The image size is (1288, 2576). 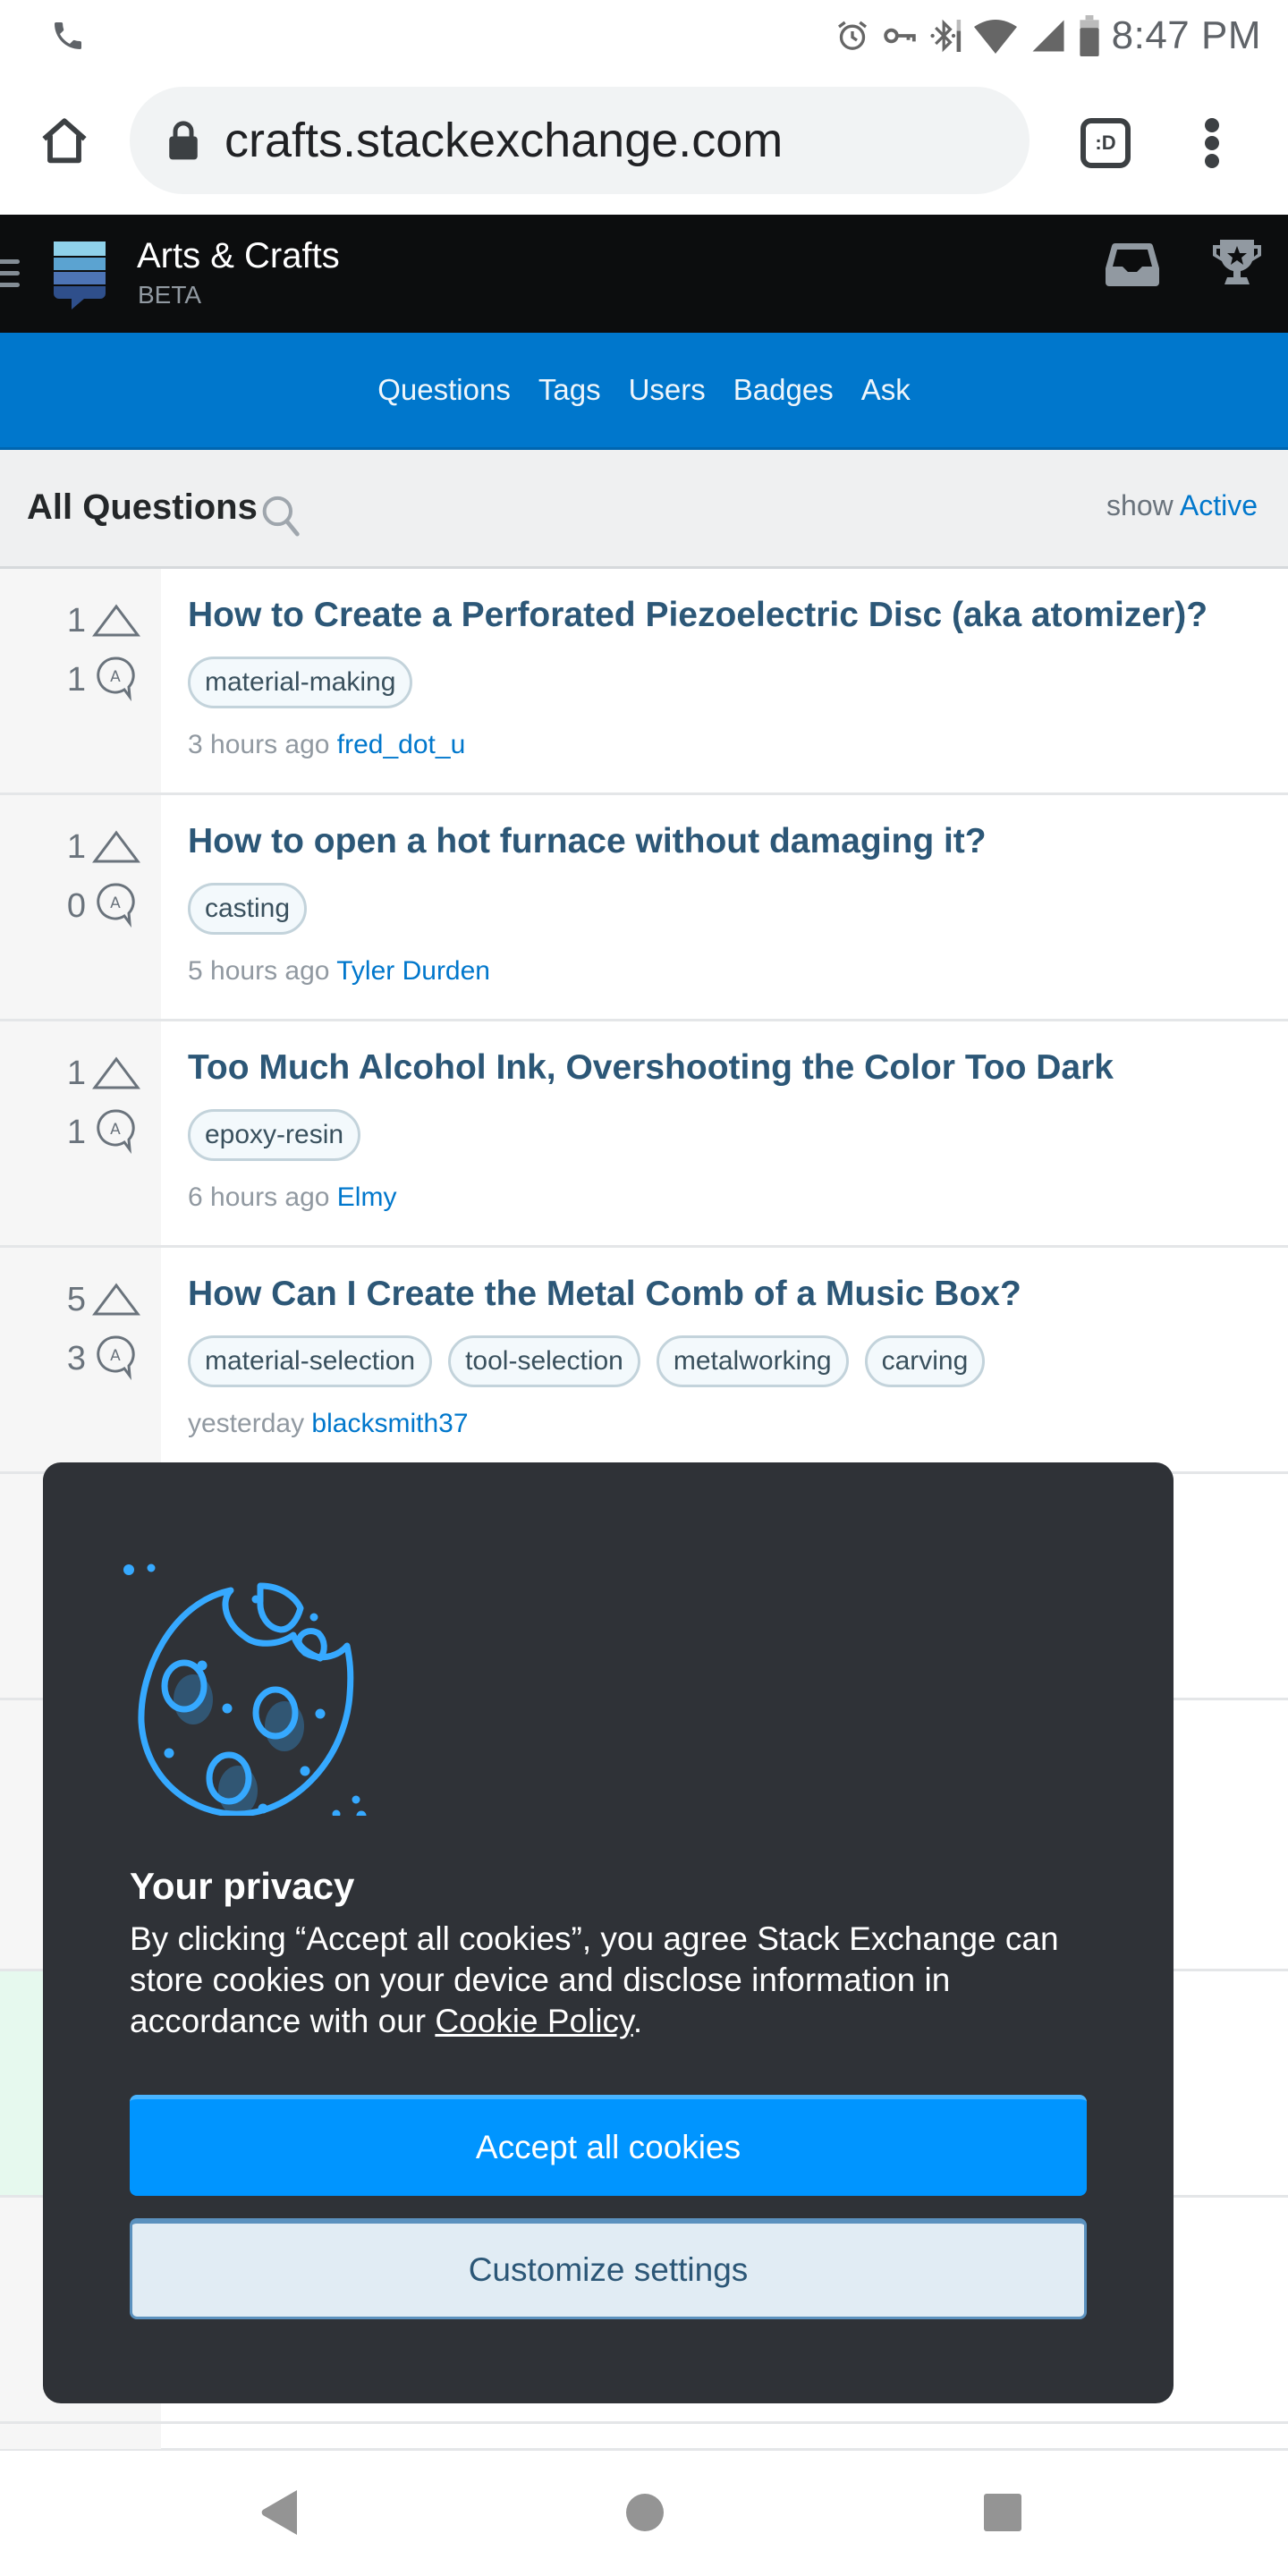 I want to click on site-logo, so click(x=79, y=275).